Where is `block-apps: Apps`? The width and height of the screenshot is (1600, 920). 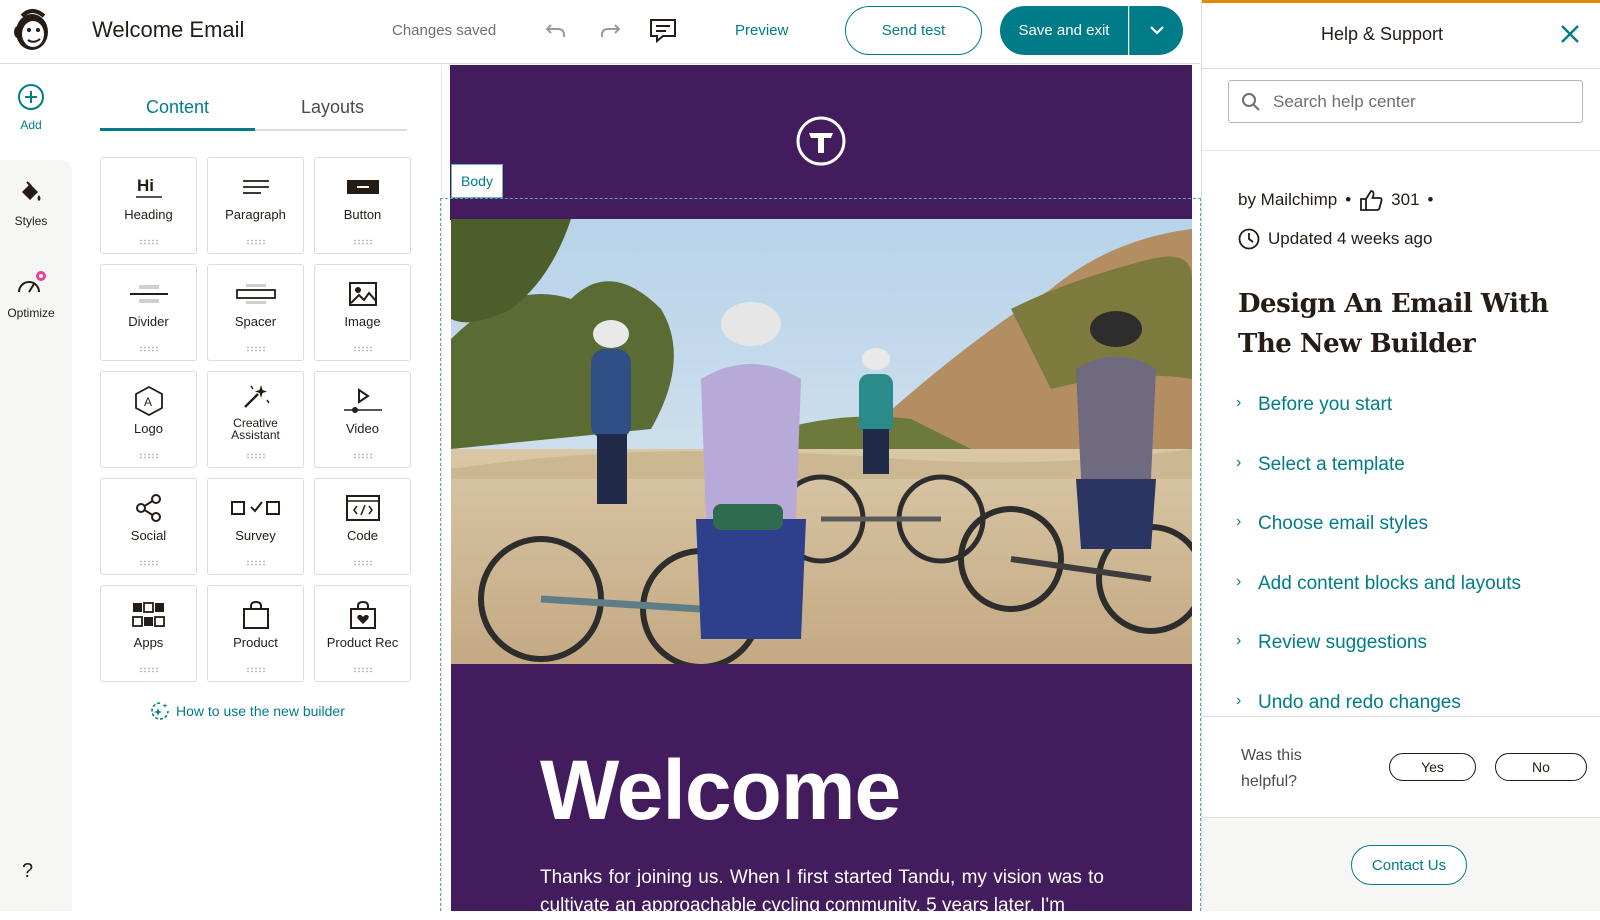
block-apps: Apps is located at coordinates (148, 633).